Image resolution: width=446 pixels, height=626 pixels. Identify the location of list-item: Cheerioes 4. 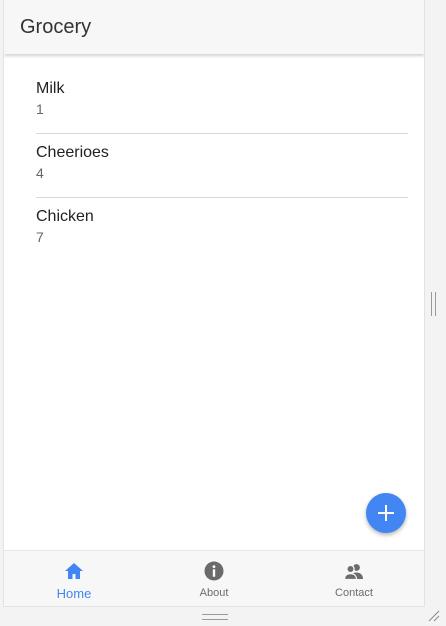
(222, 166).